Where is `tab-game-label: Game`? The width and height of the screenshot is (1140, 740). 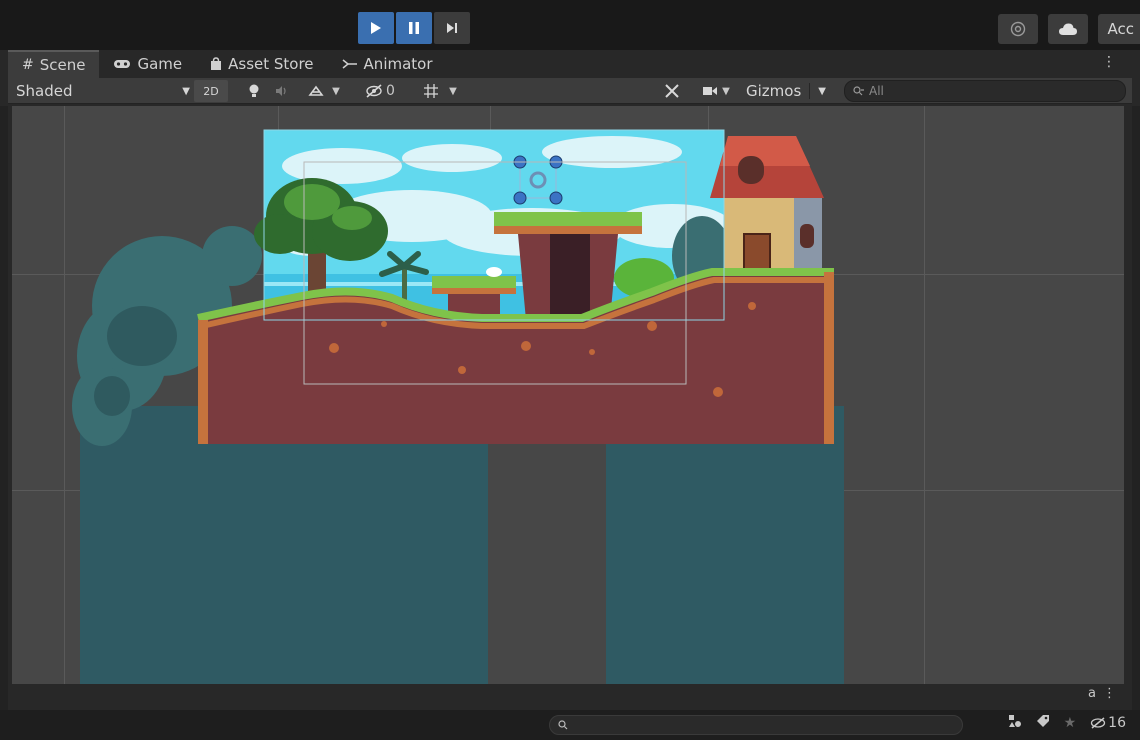
tab-game-label: Game is located at coordinates (160, 64).